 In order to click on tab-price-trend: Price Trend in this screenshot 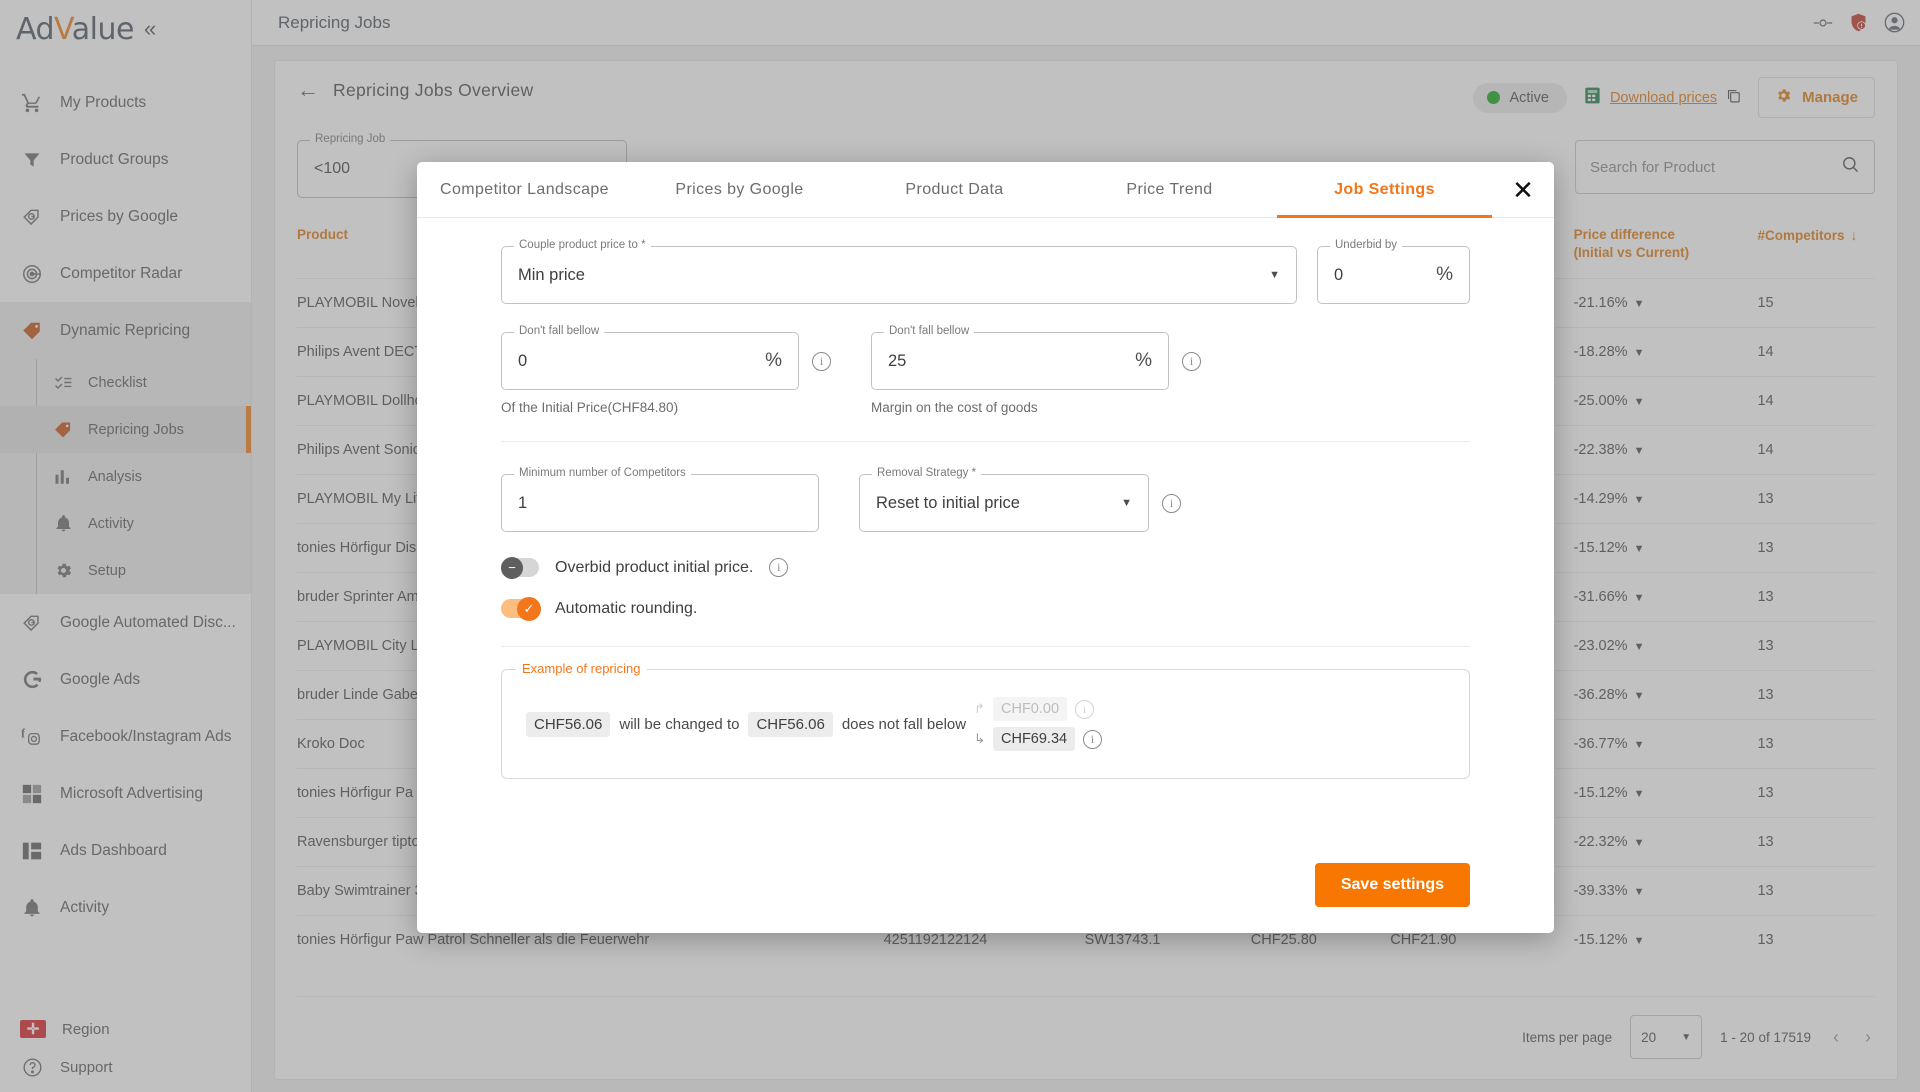, I will do `click(1169, 189)`.